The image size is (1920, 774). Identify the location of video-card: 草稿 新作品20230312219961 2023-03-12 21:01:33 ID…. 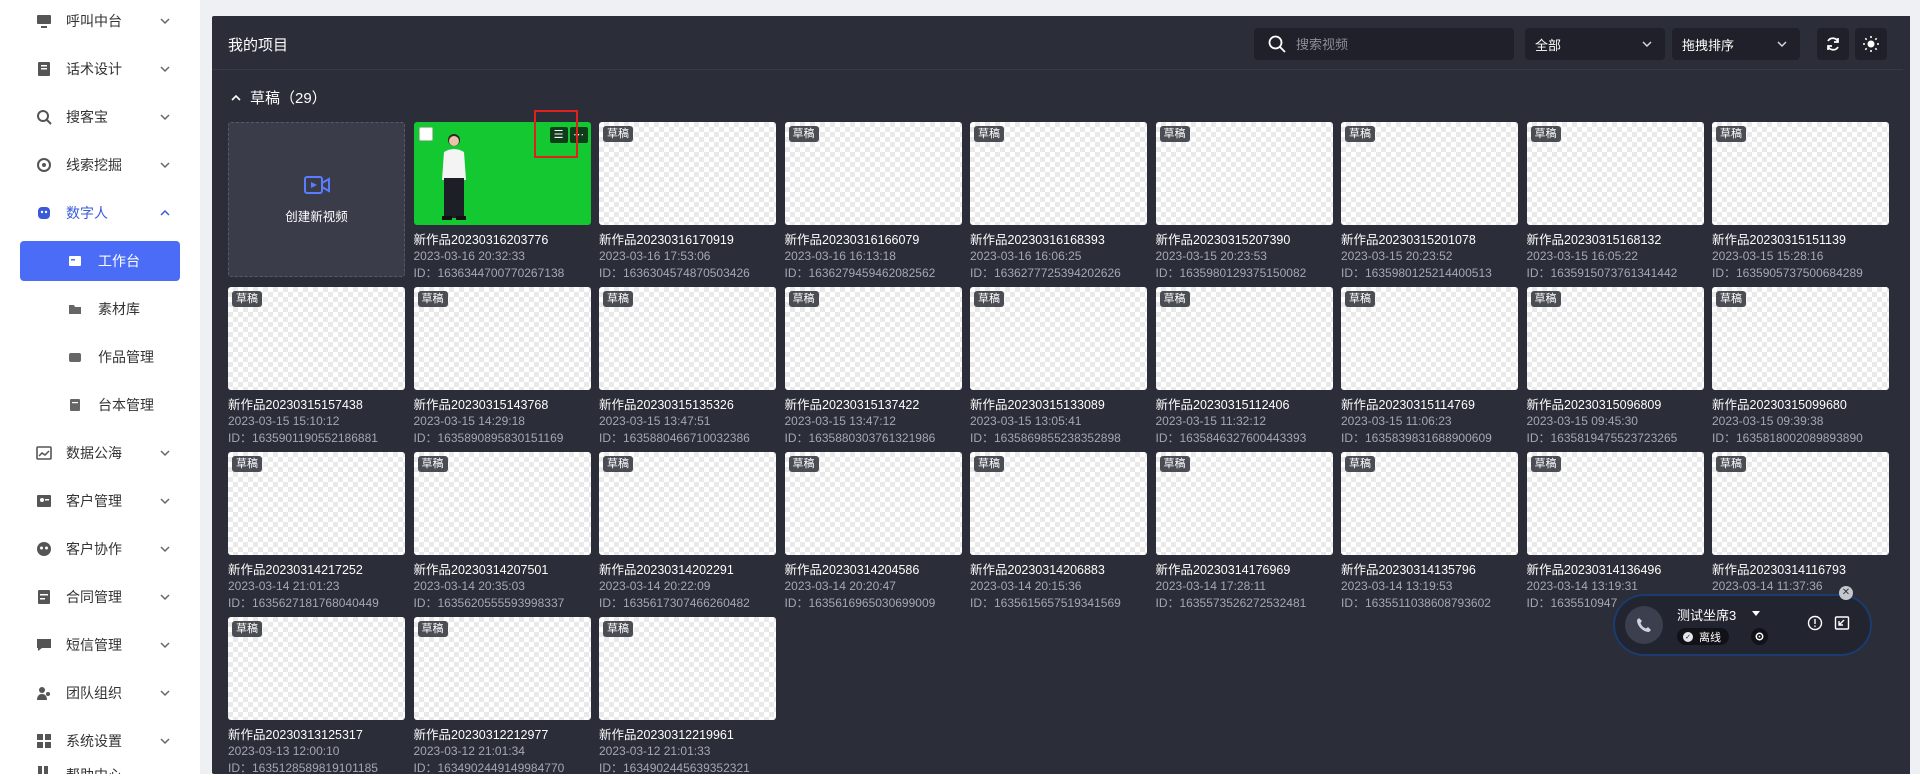
(687, 695).